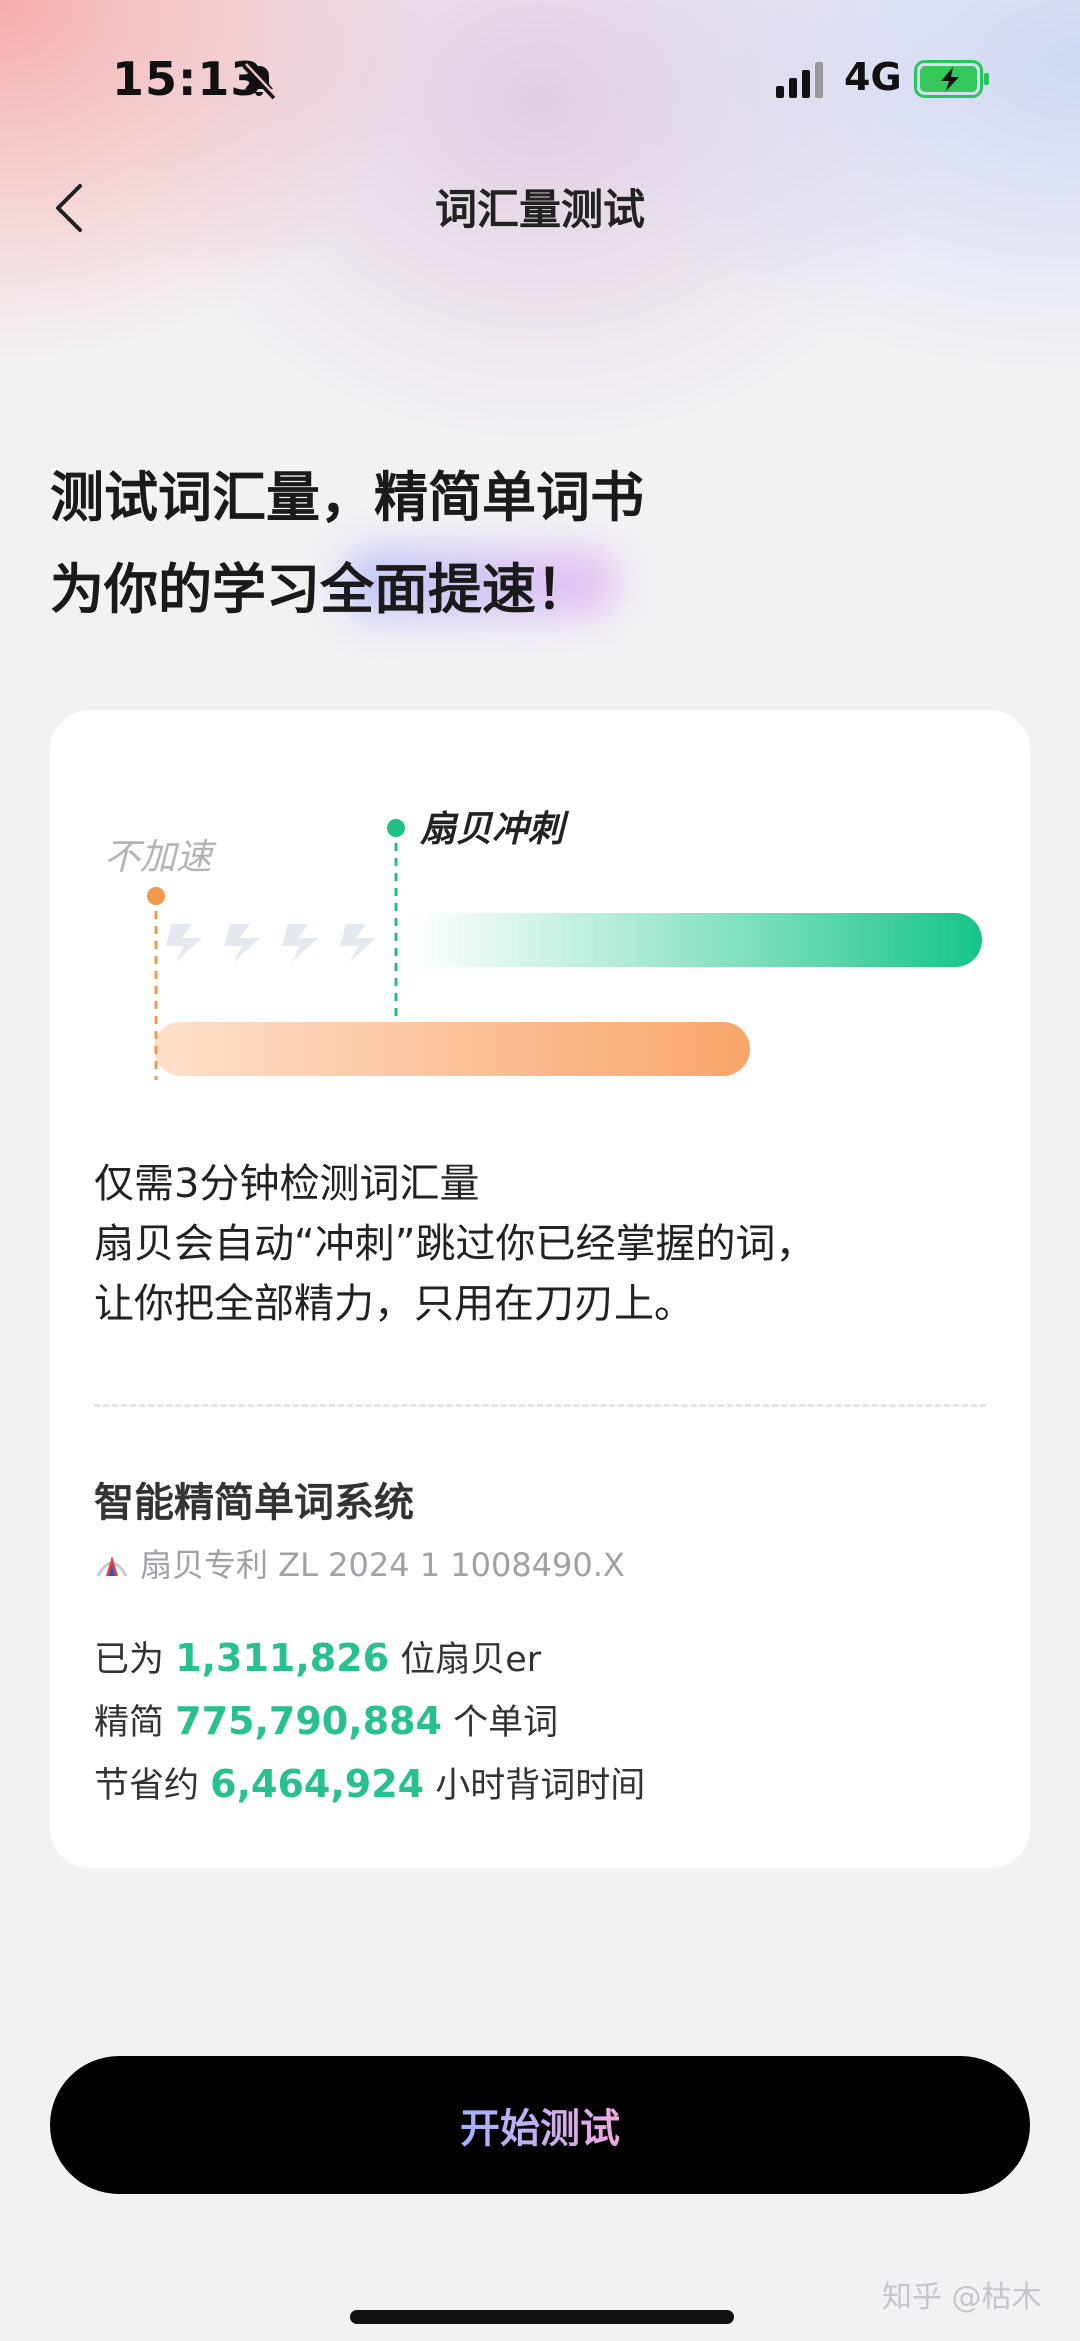 The height and width of the screenshot is (2341, 1080). I want to click on patent-logo-icon, so click(112, 1566).